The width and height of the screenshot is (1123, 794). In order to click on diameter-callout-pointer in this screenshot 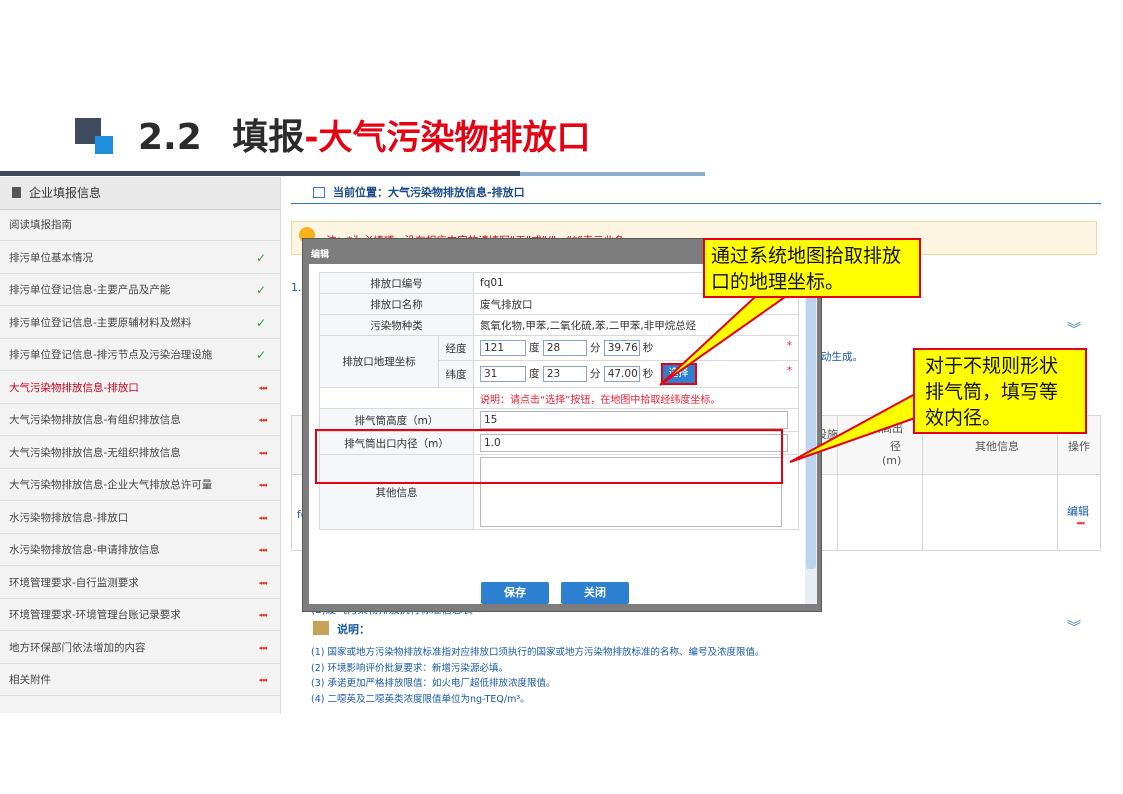, I will do `click(852, 427)`.